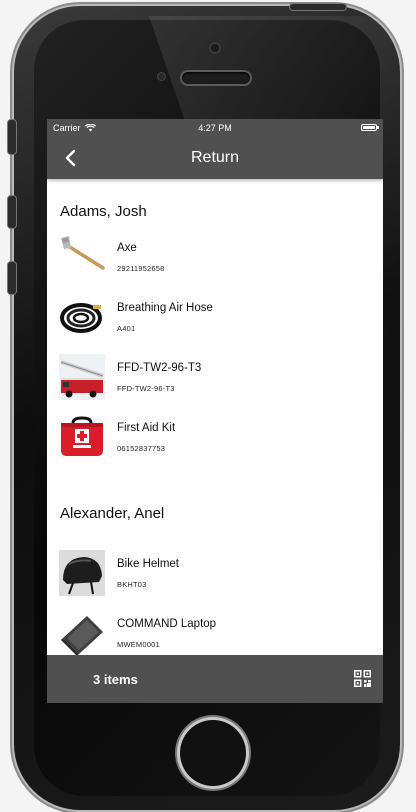  I want to click on volume-down-button, so click(12, 278).